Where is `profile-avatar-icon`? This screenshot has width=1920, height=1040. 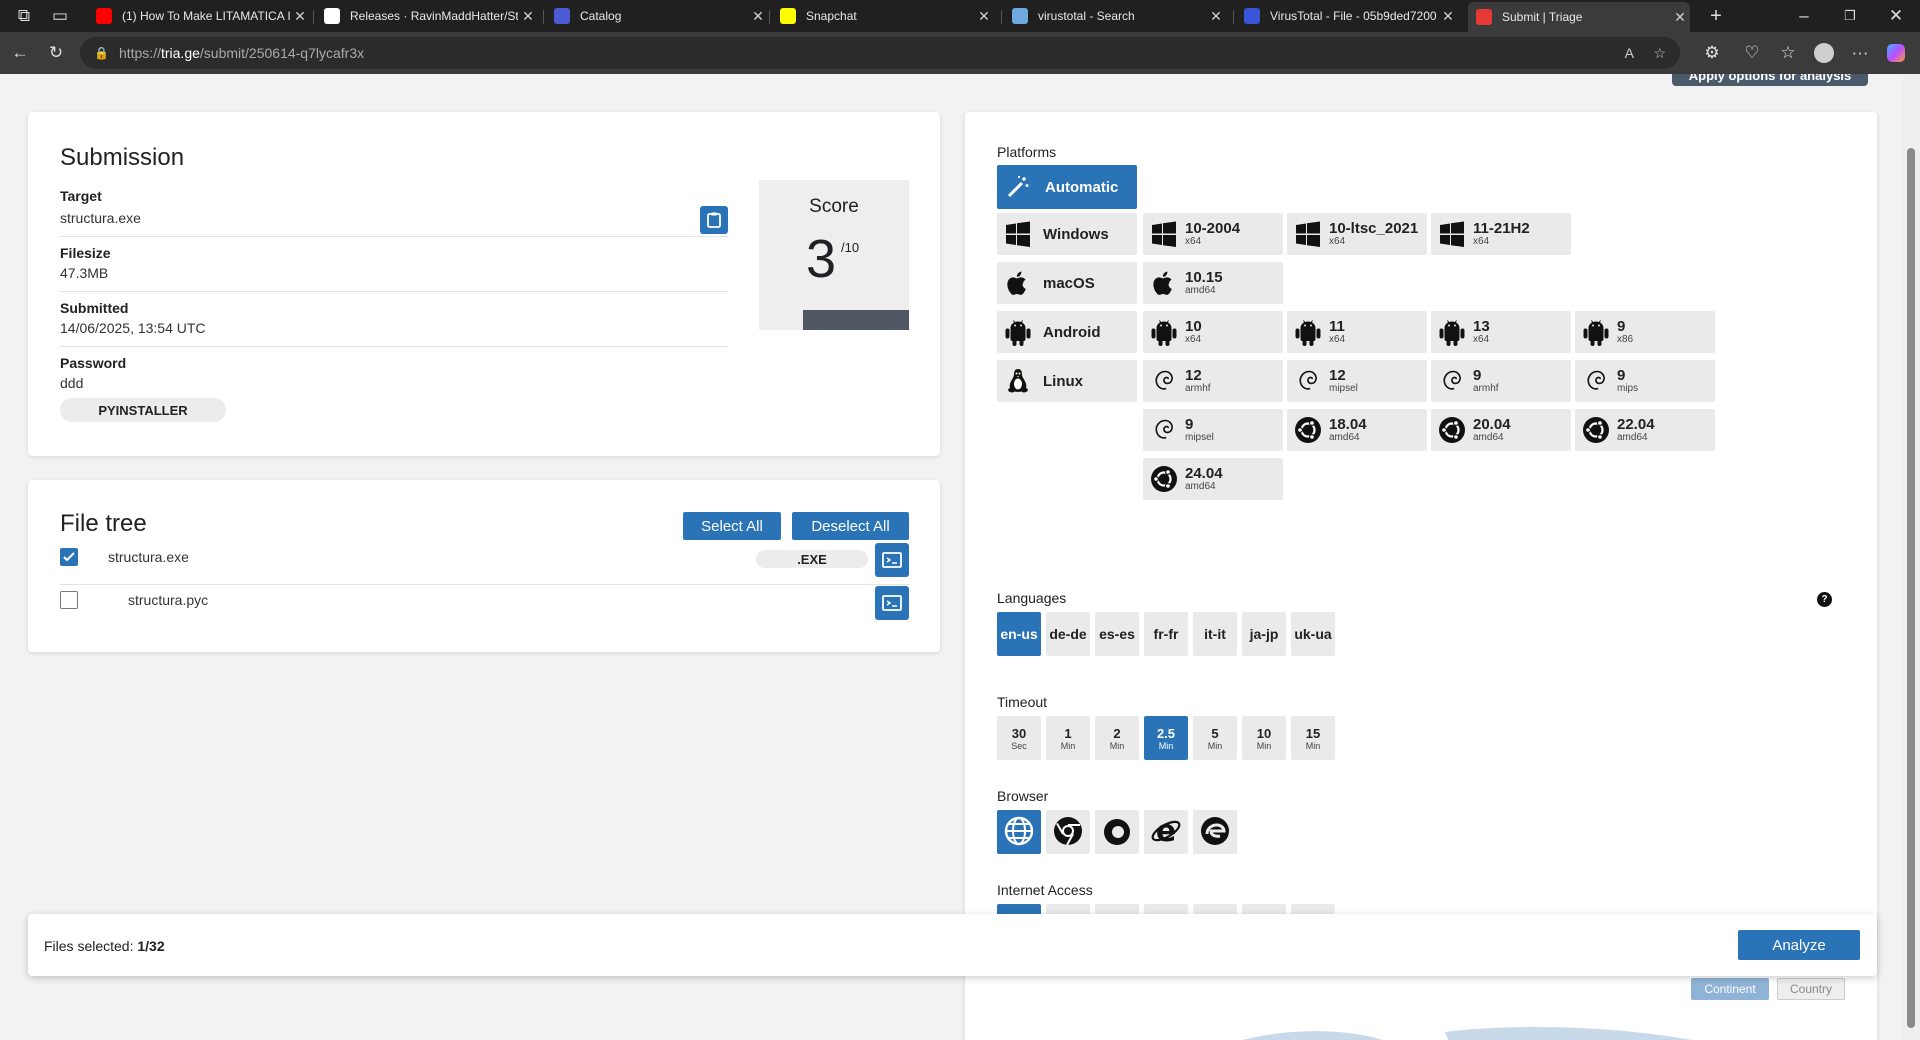 profile-avatar-icon is located at coordinates (1824, 53).